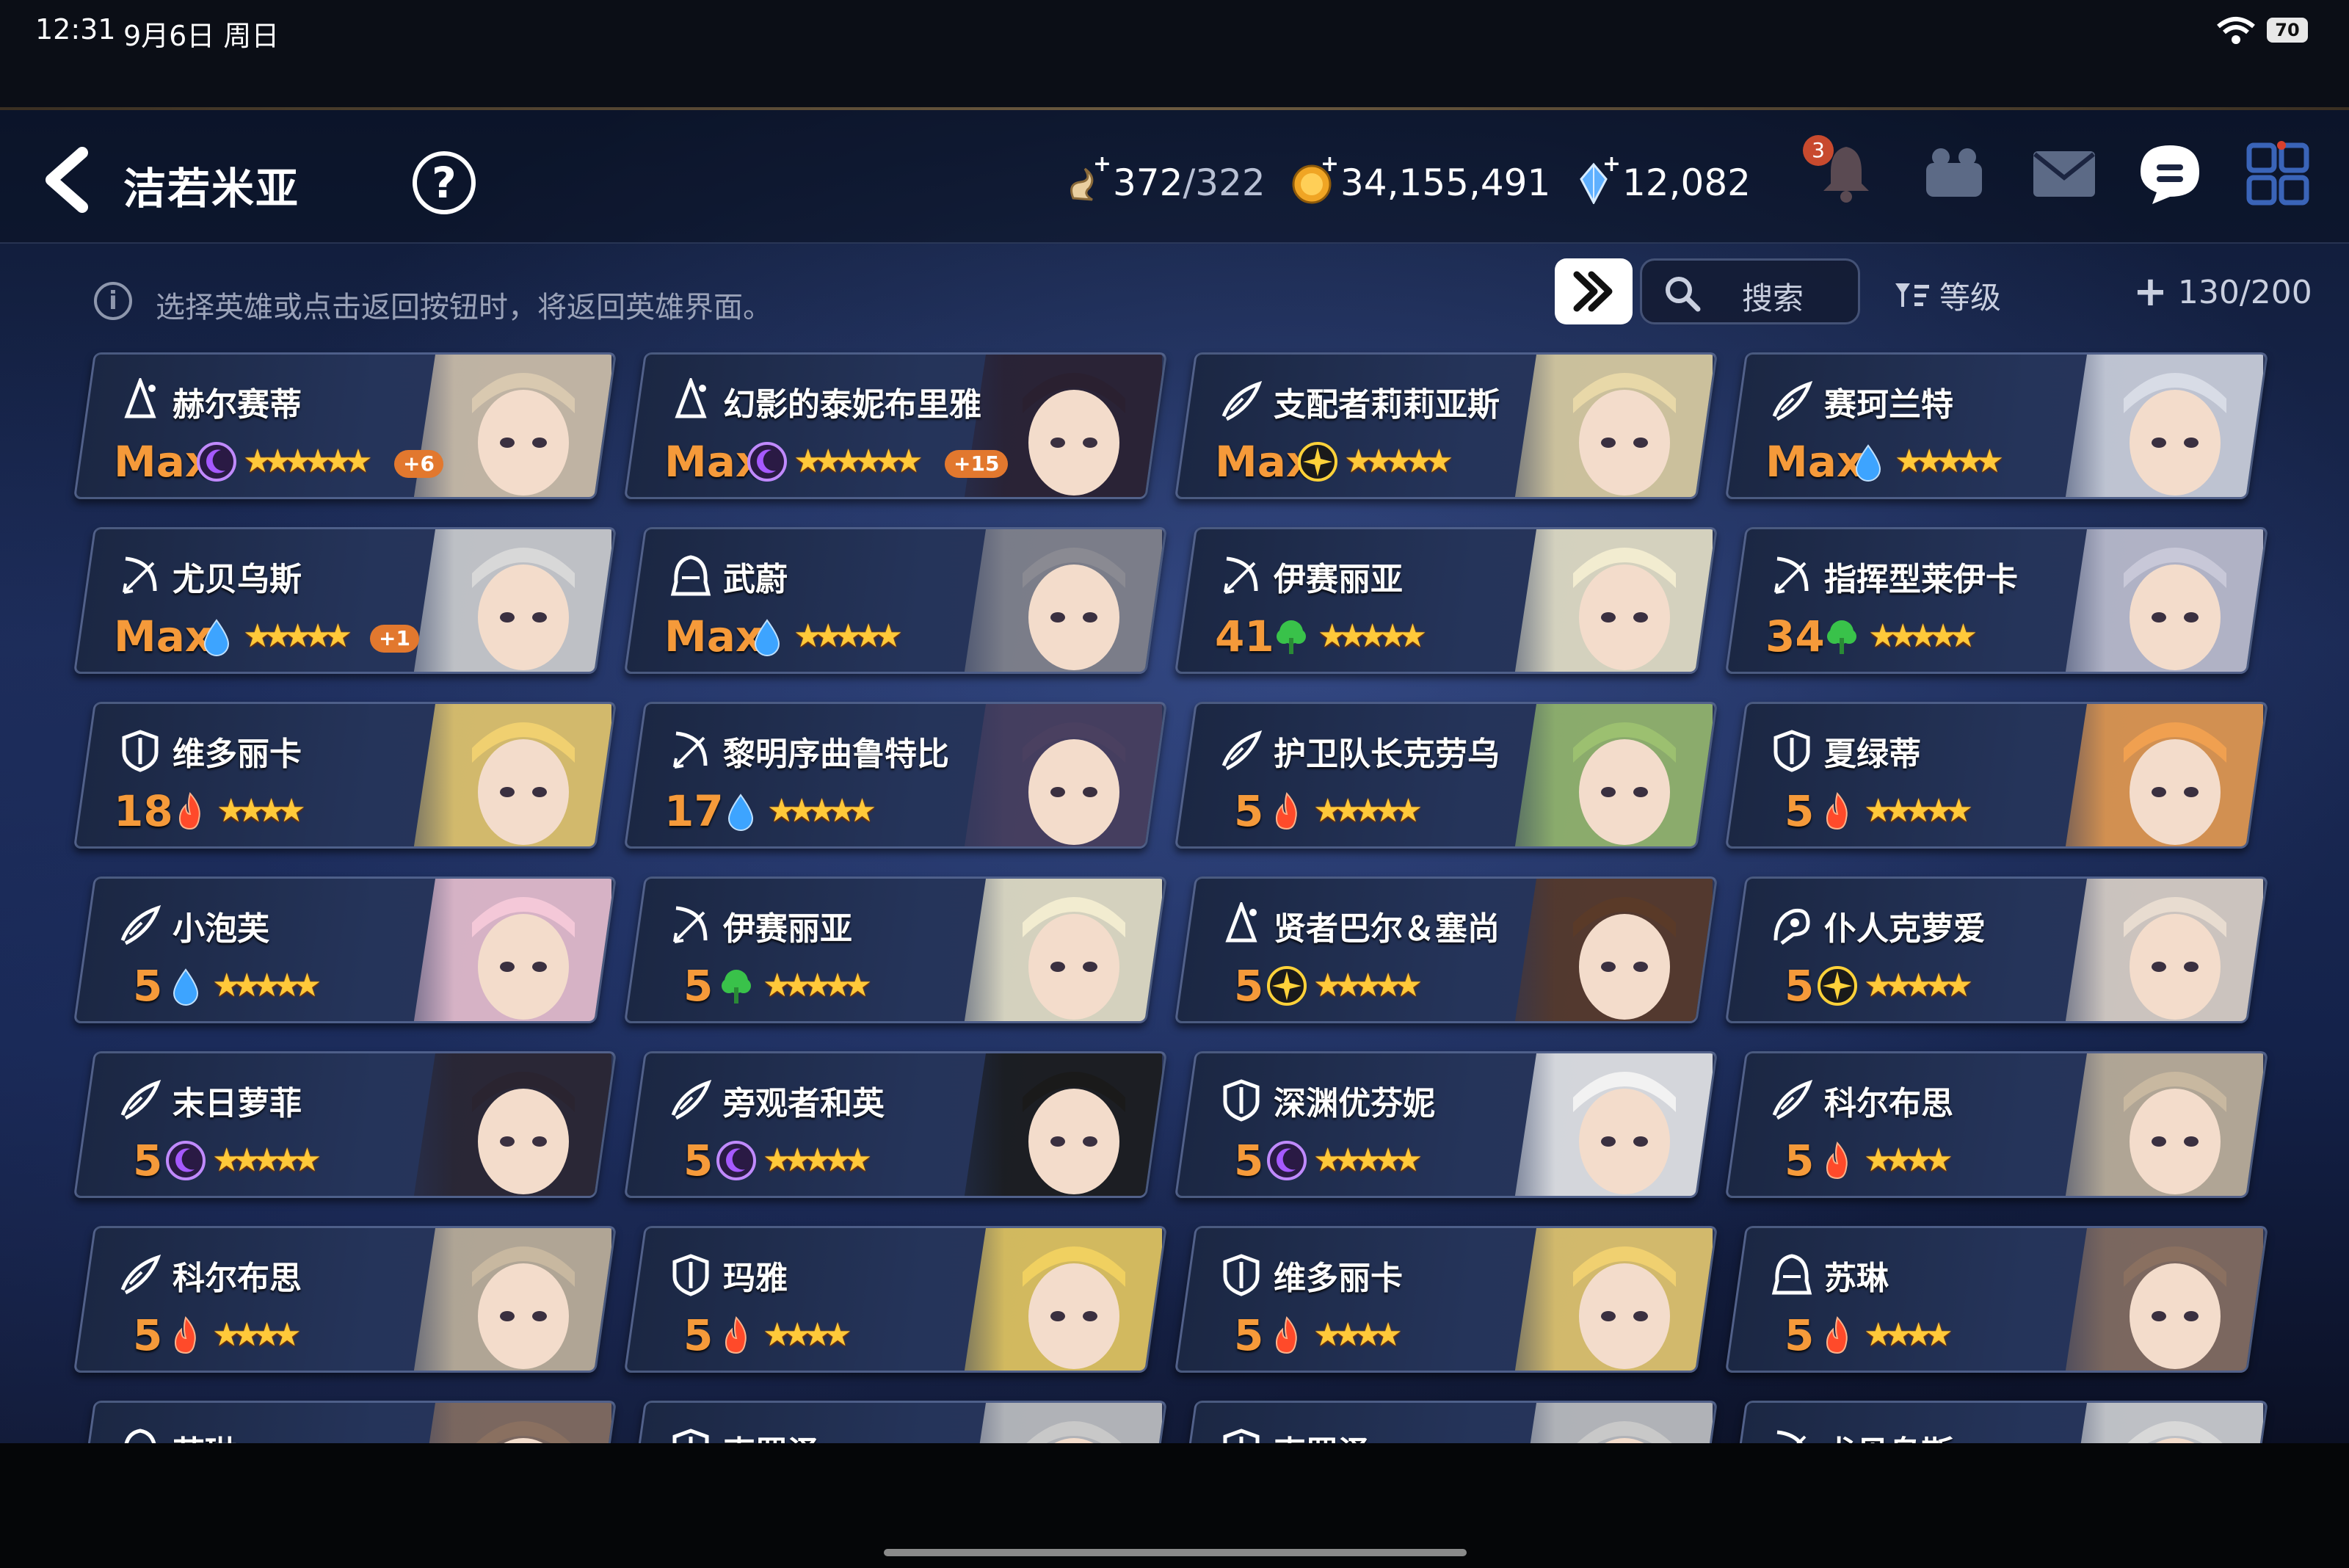 This screenshot has width=2349, height=1568. Describe the element at coordinates (1446, 600) in the screenshot. I see `hero-card: 伊赛丽亚 41 ★★★★★` at that location.